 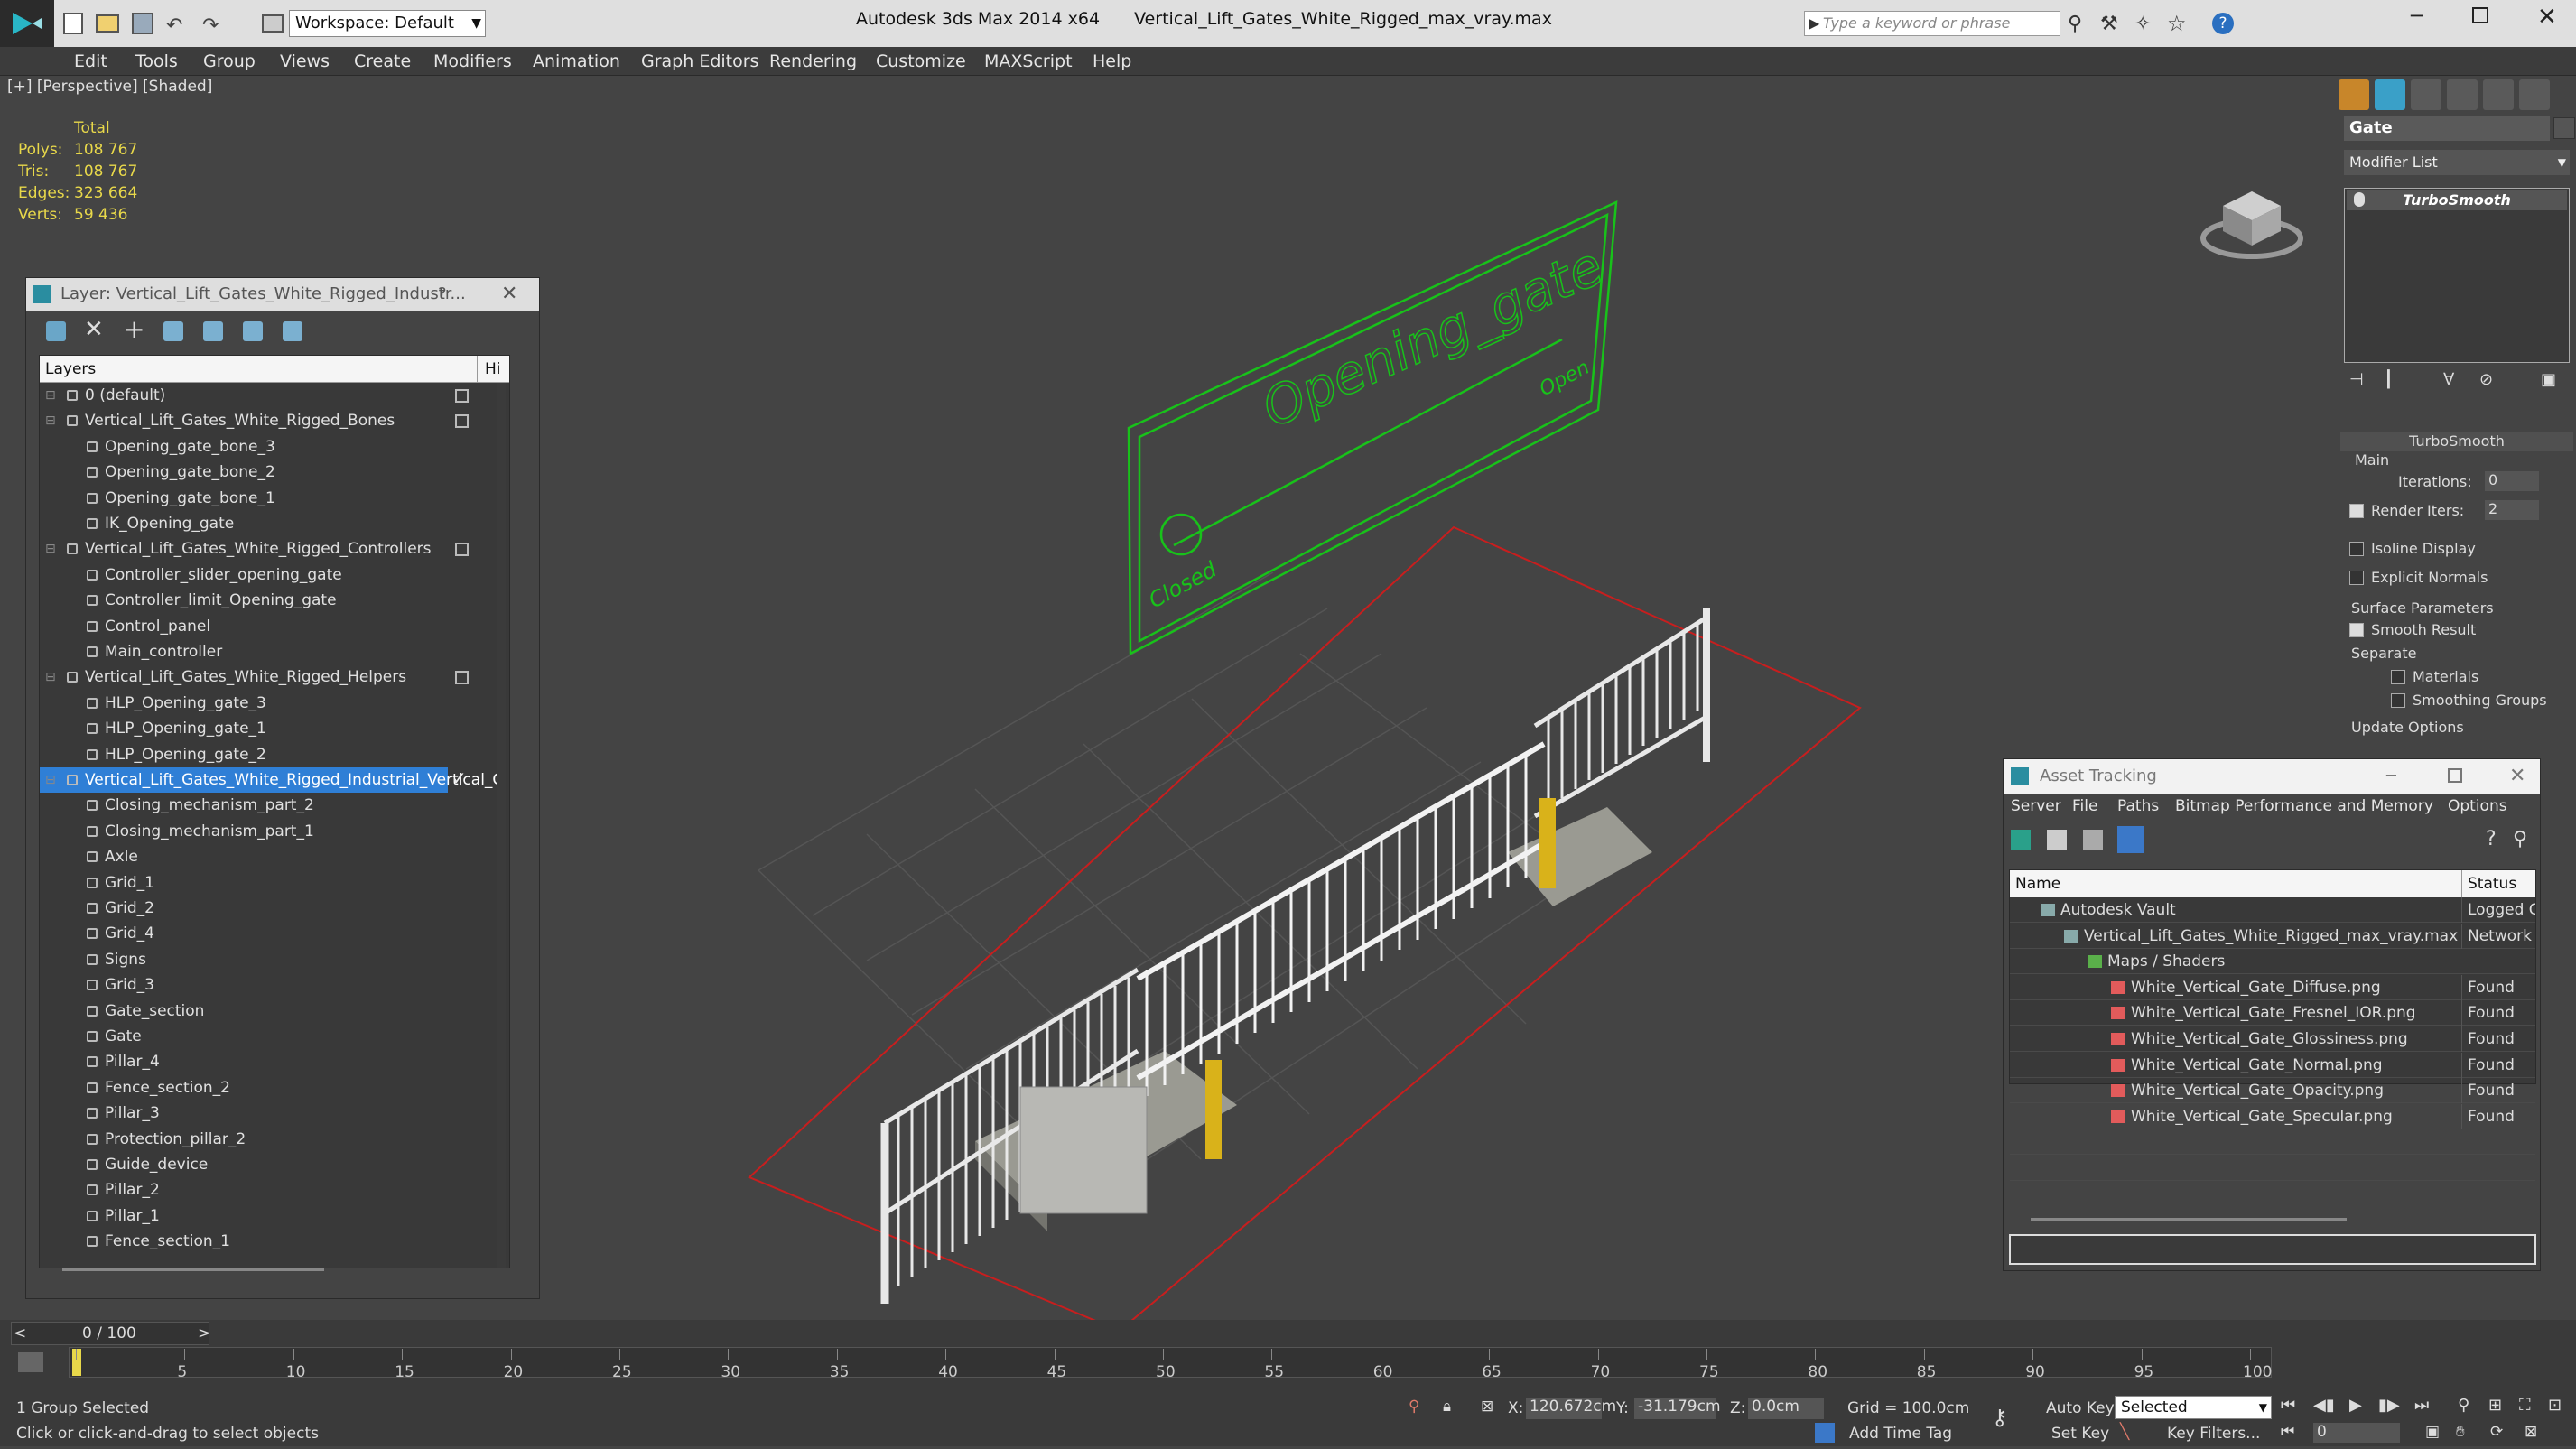 I want to click on layer-hide-toggle, so click(x=462, y=678).